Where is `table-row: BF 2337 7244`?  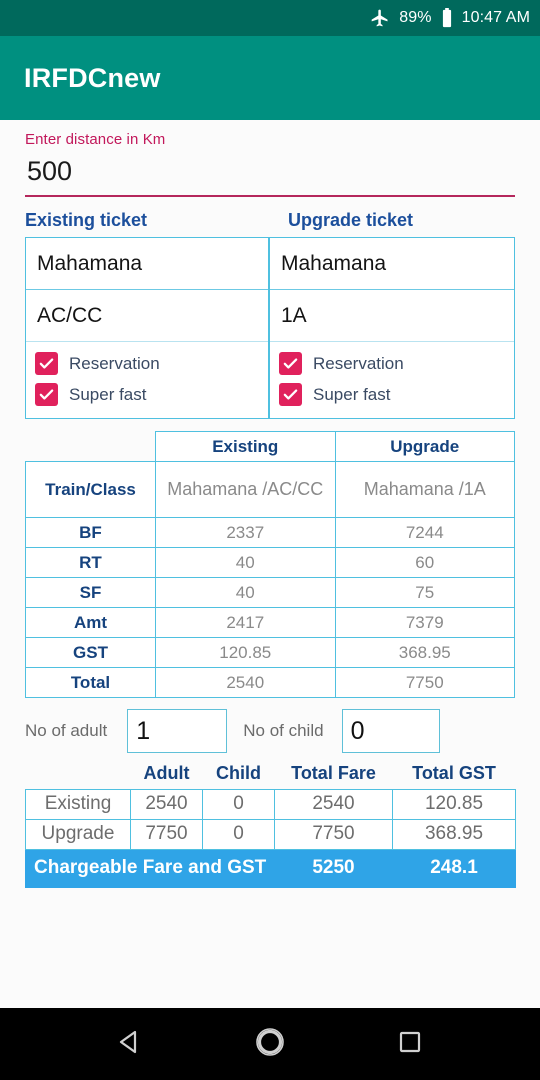
table-row: BF 2337 7244 is located at coordinates (270, 532).